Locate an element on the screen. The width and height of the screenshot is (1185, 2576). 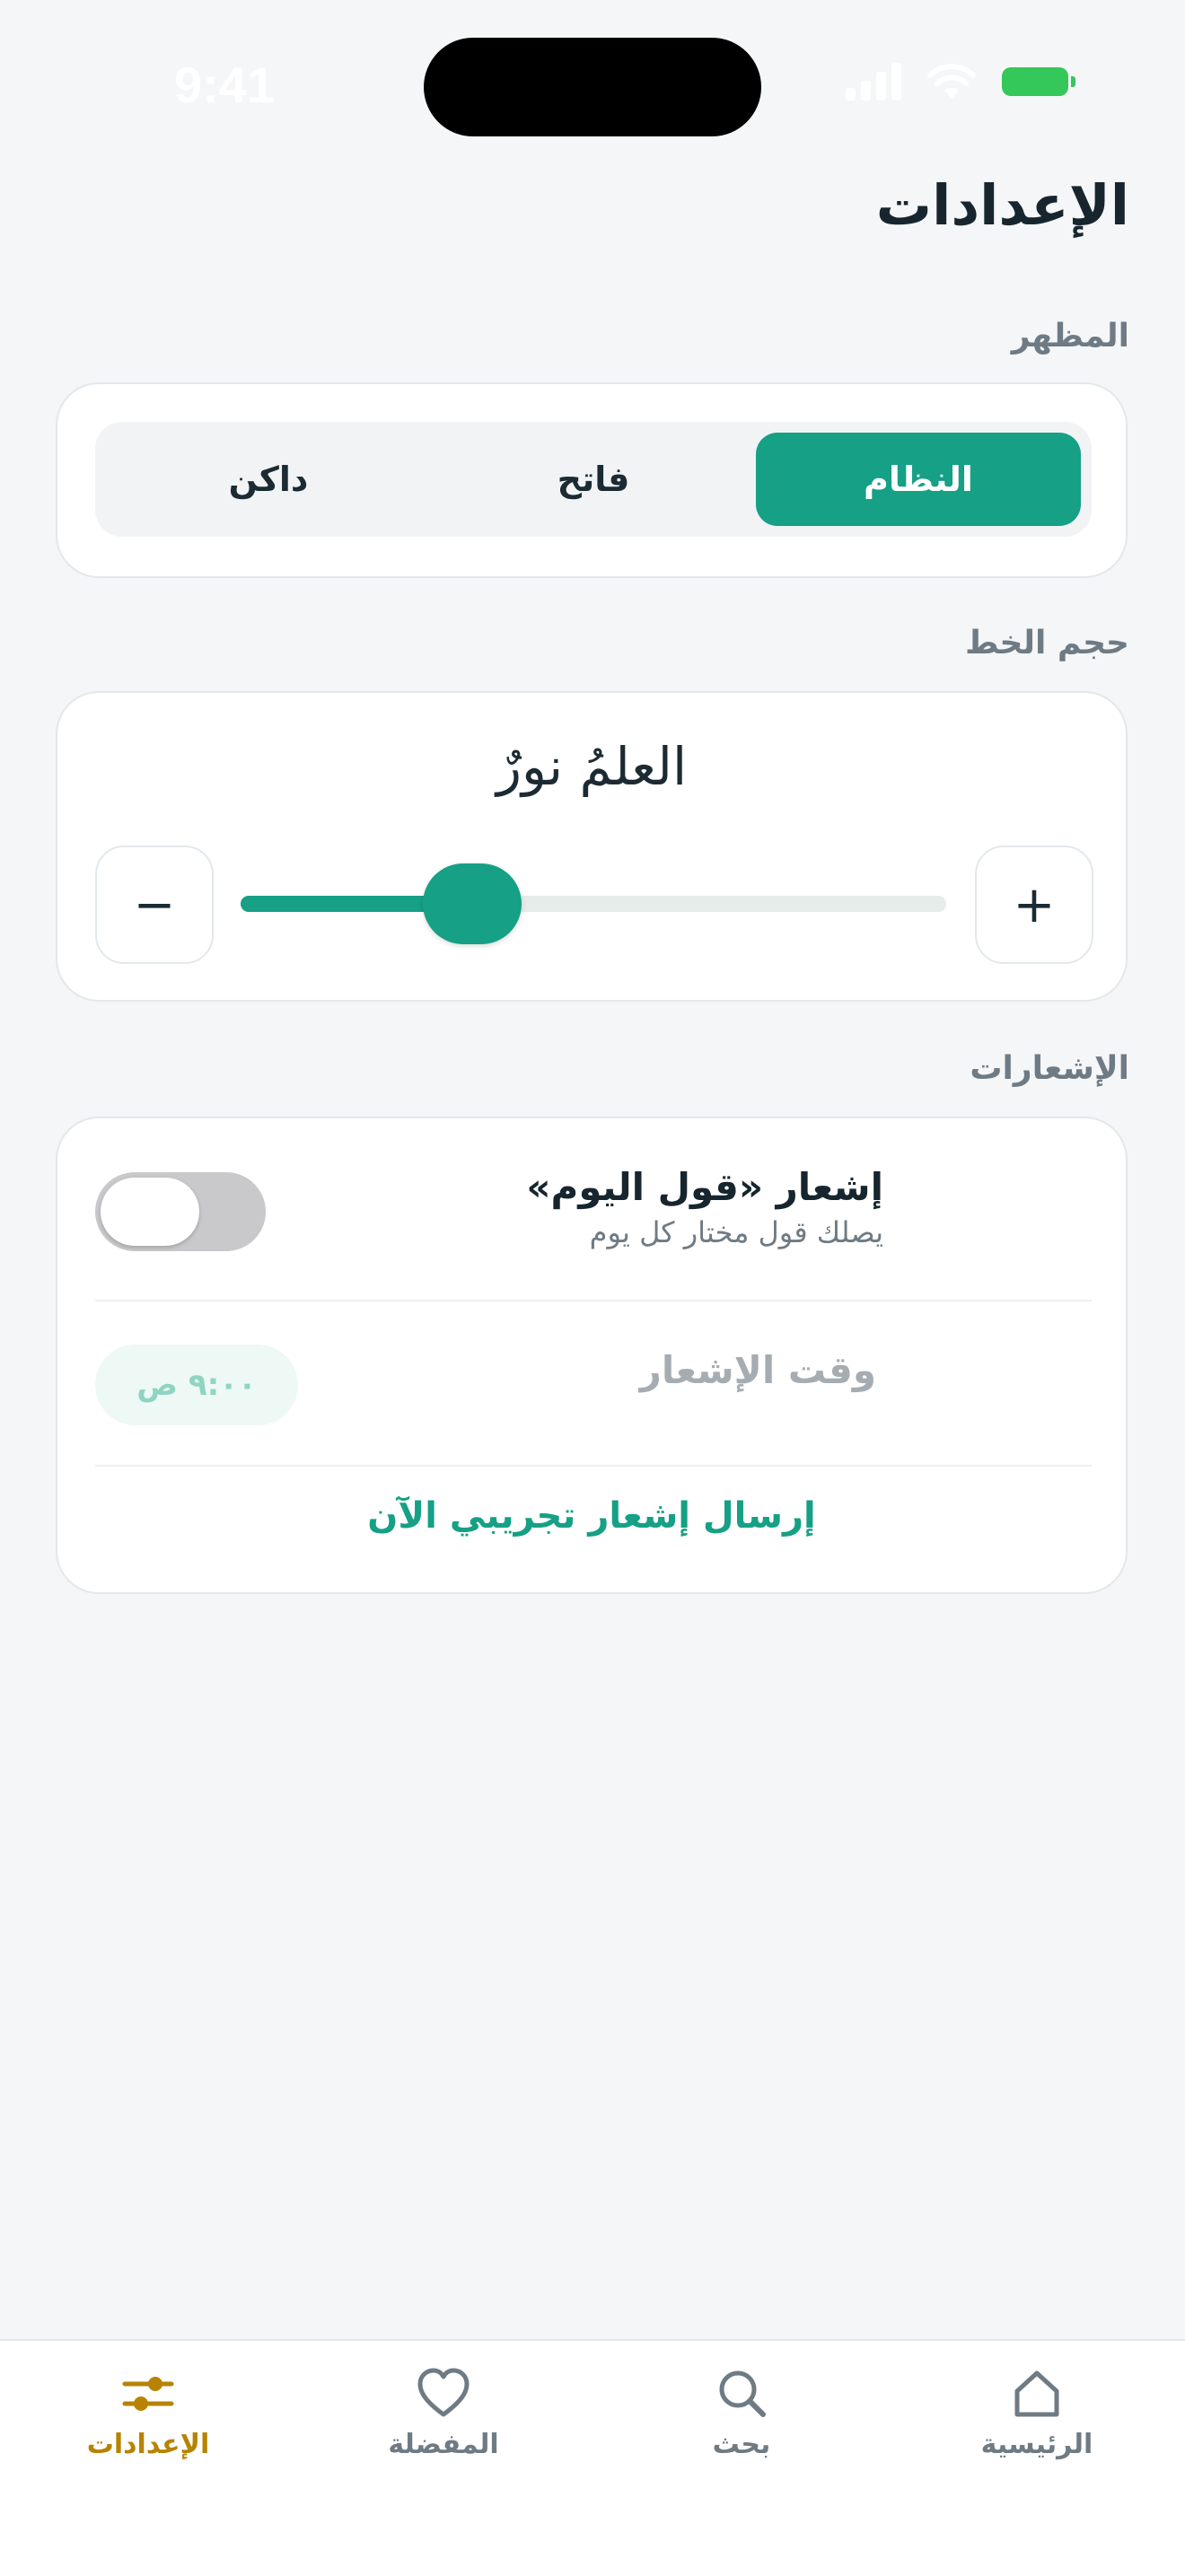
minus-icon: − is located at coordinates (154, 904).